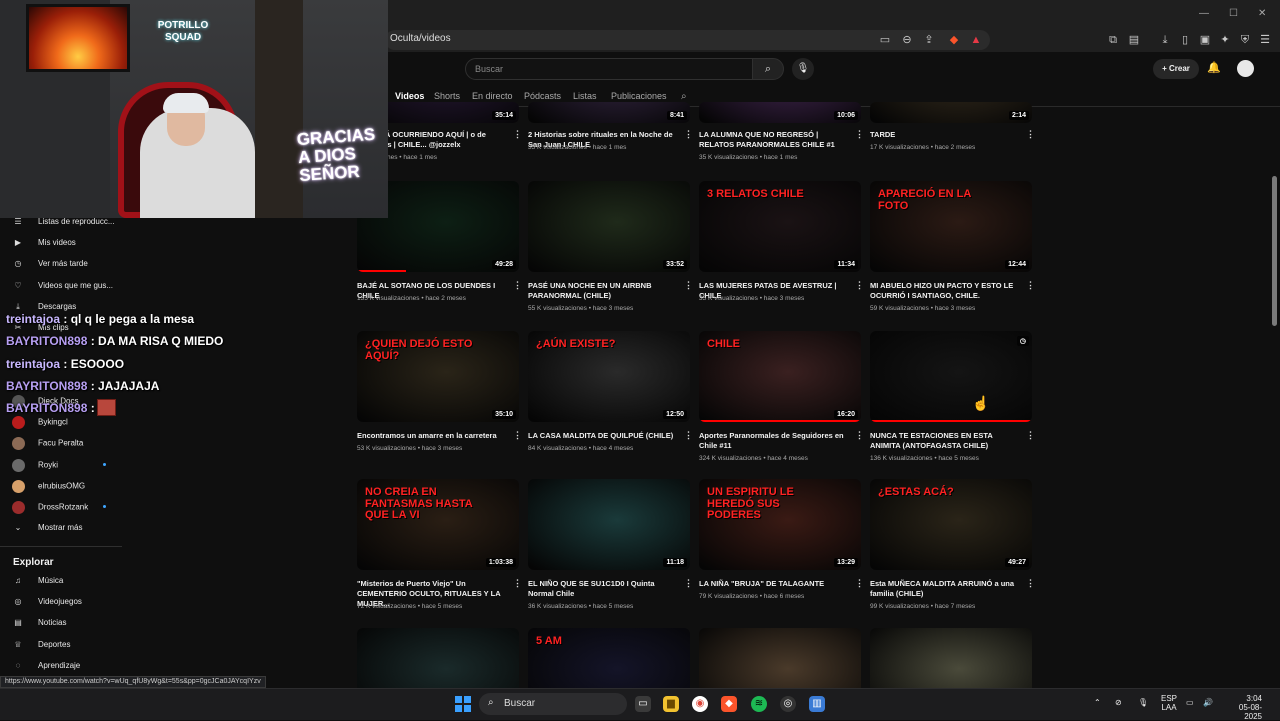  I want to click on vpn-icon: ⛨, so click(1245, 40).